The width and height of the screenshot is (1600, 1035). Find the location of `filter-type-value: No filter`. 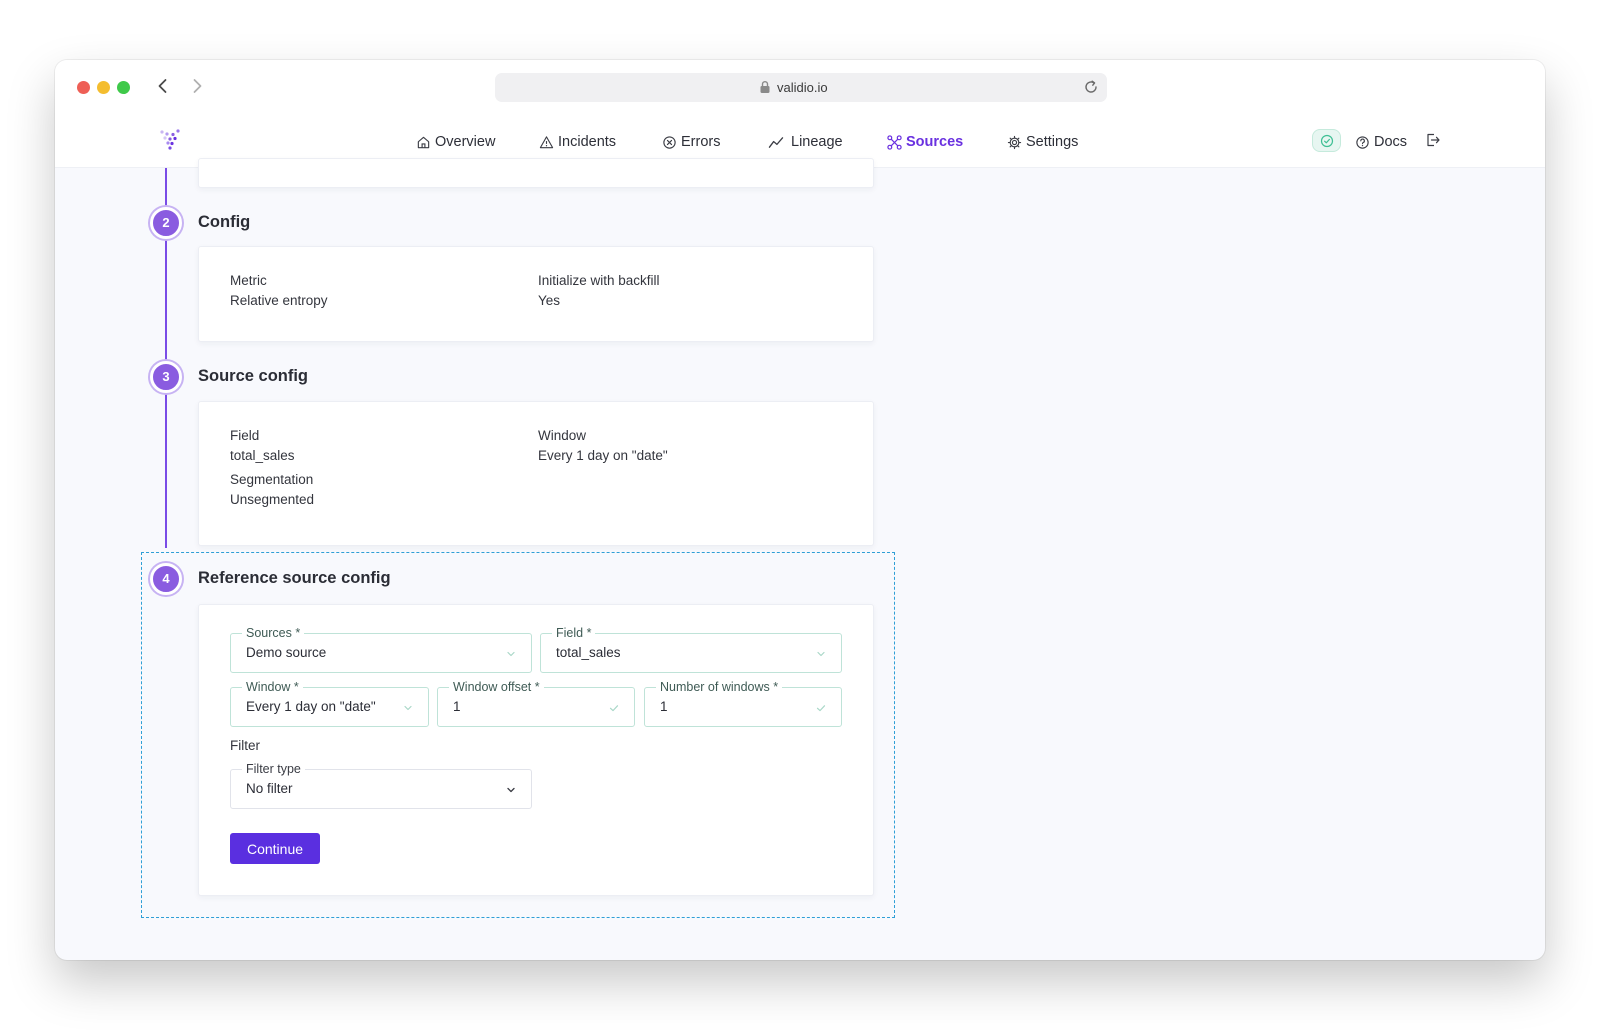

filter-type-value: No filter is located at coordinates (269, 788).